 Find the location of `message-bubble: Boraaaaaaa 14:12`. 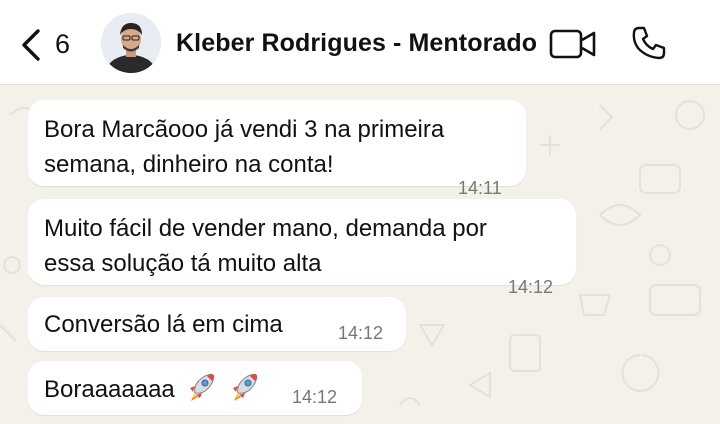

message-bubble: Boraaaaaaa 14:12 is located at coordinates (195, 388).